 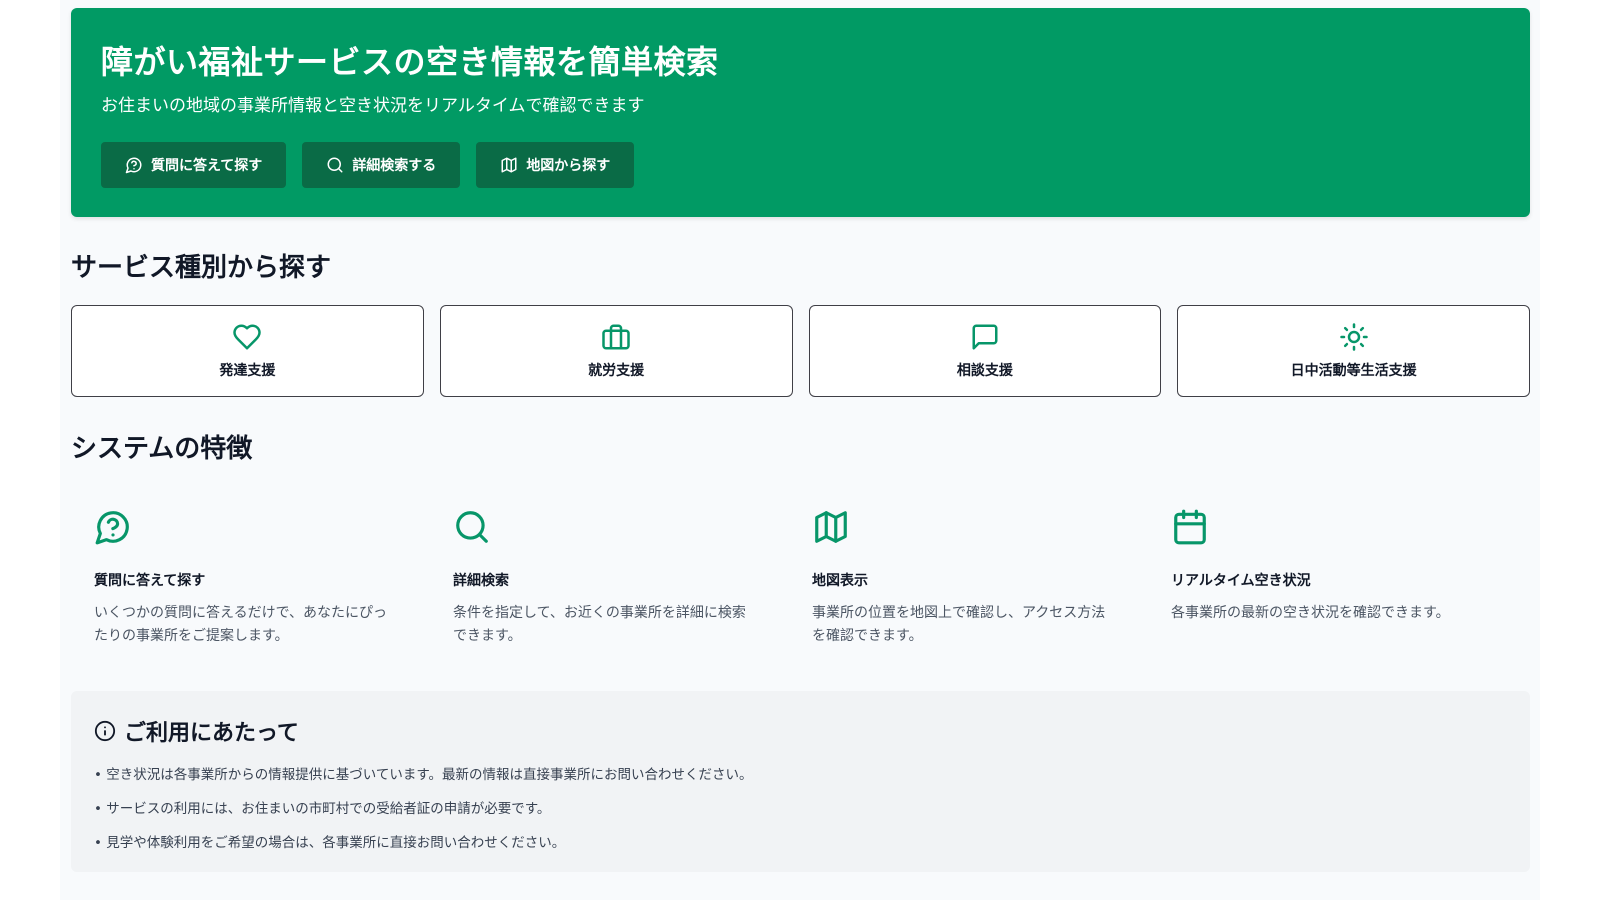 What do you see at coordinates (985, 337) in the screenshot?
I see `message-icon` at bounding box center [985, 337].